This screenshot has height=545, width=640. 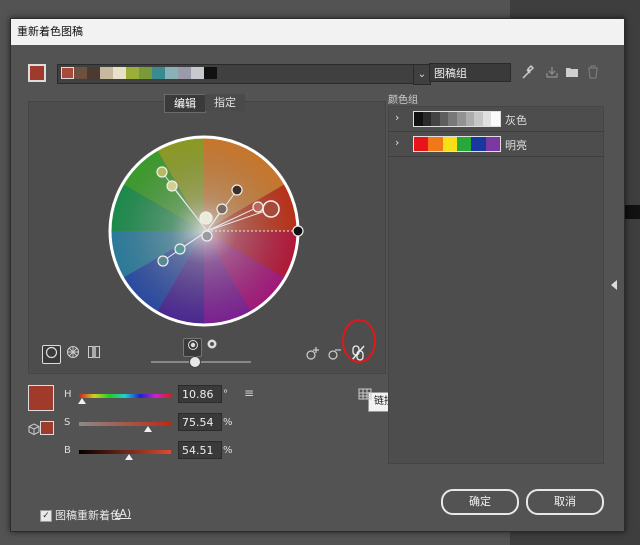 What do you see at coordinates (34, 431) in the screenshot?
I see `cube-icon` at bounding box center [34, 431].